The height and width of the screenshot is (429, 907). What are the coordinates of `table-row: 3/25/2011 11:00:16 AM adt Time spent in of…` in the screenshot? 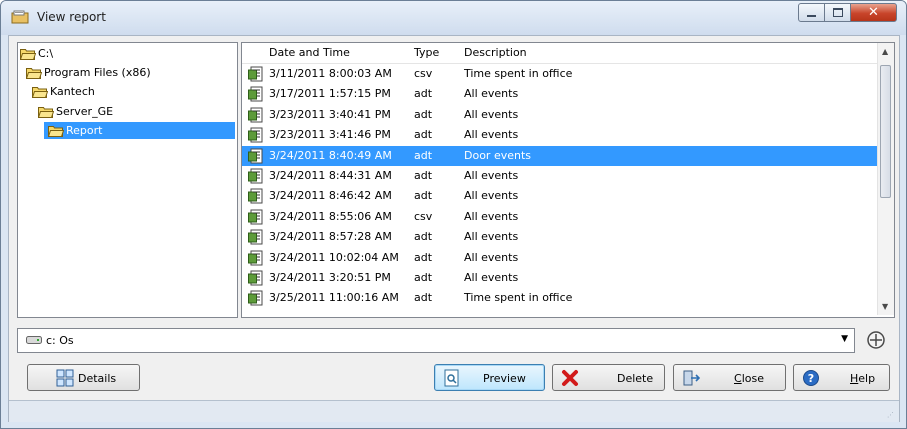 It's located at (560, 298).